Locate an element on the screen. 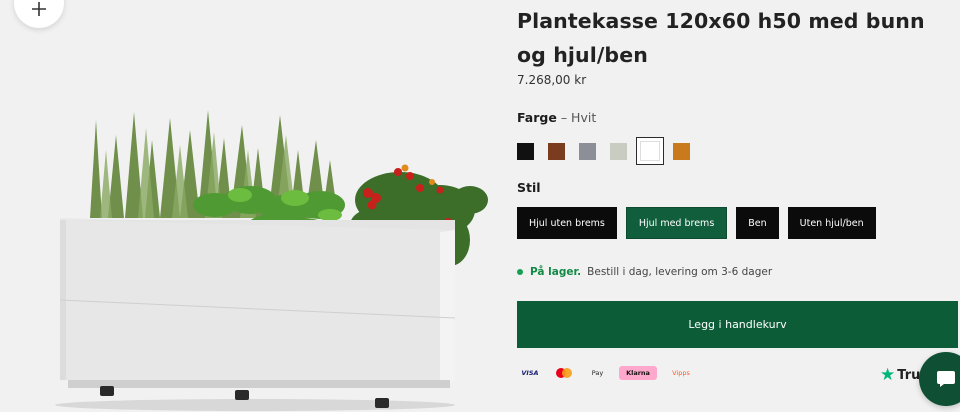 The image size is (960, 412). style-option-hjul-med-brems: Hjul med brems is located at coordinates (676, 223).